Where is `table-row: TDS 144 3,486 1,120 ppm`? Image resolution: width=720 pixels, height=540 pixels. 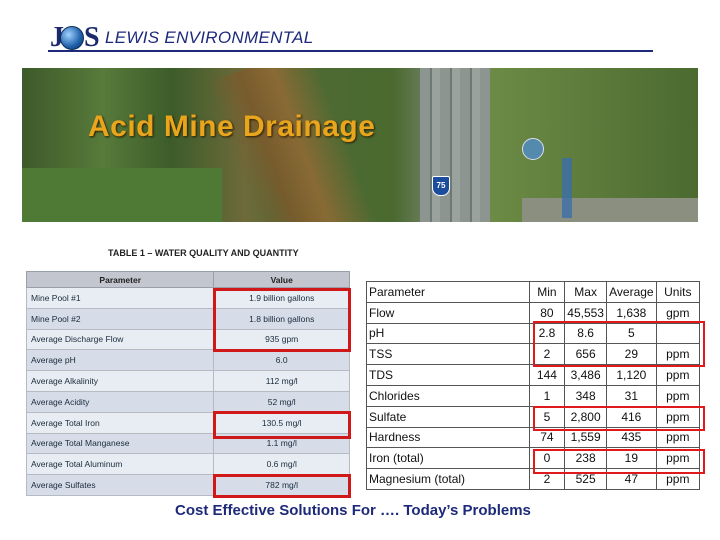
table-row: TDS 144 3,486 1,120 ppm is located at coordinates (533, 375).